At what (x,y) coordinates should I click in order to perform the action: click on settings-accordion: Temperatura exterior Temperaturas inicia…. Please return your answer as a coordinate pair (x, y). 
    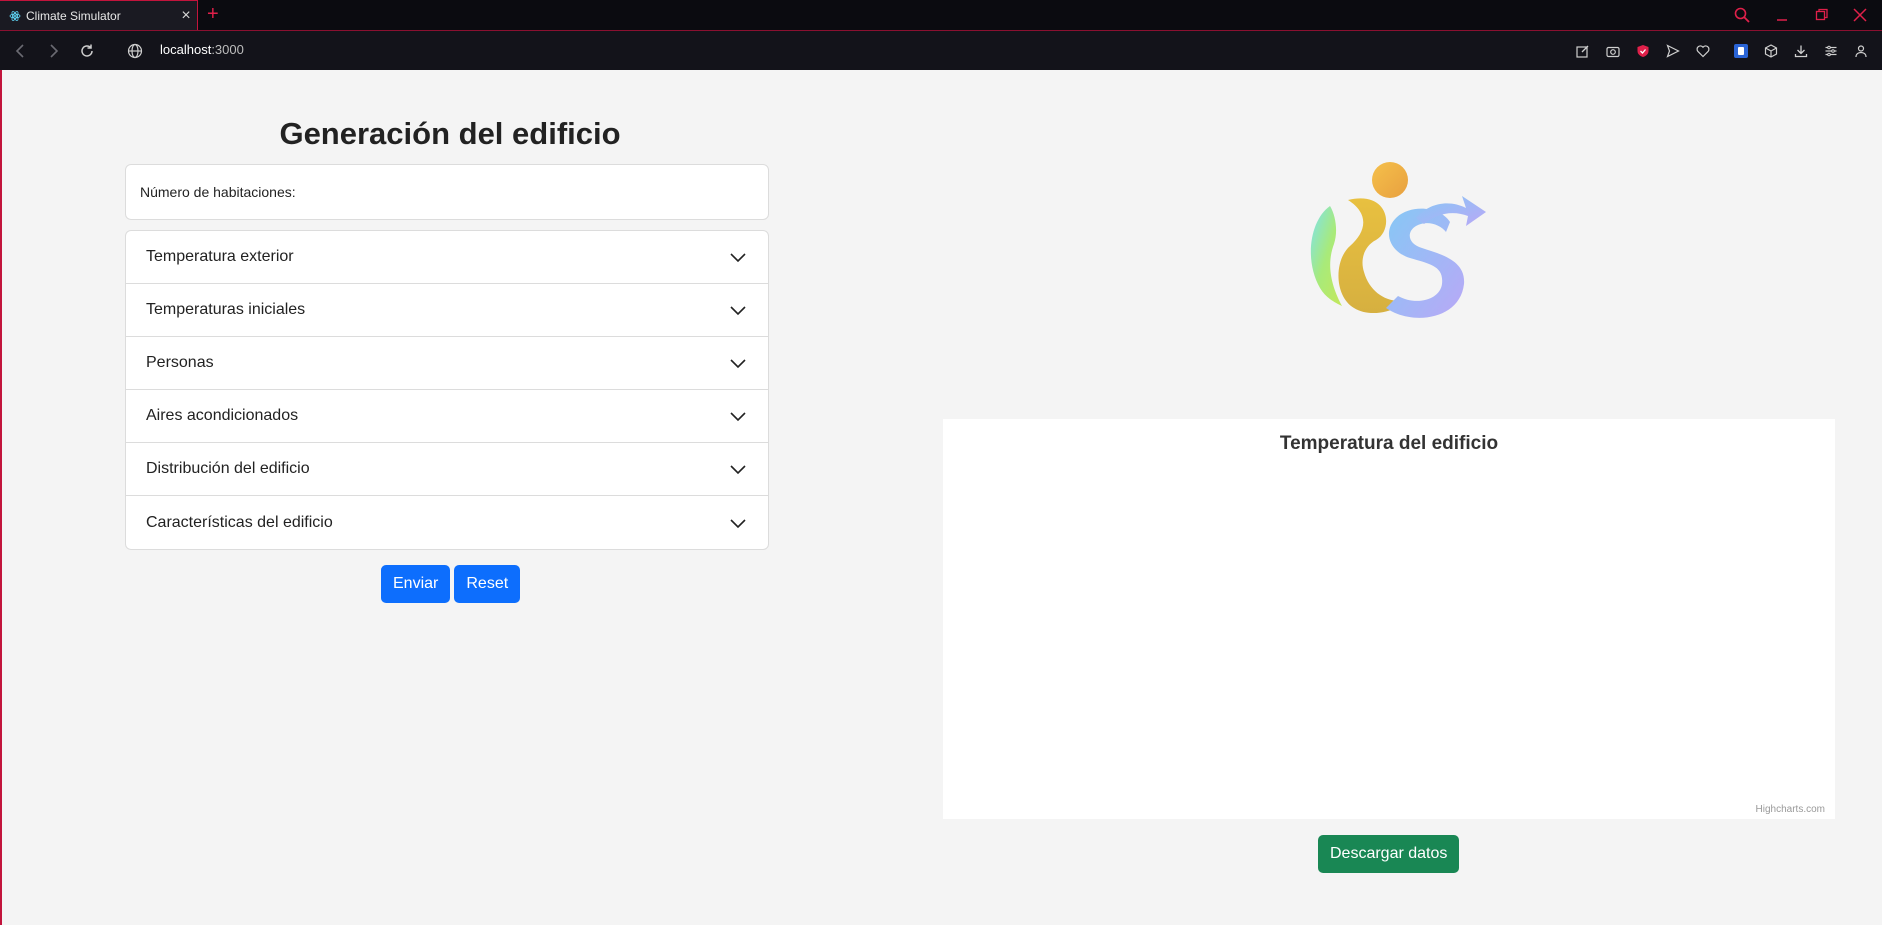
    Looking at the image, I should click on (447, 390).